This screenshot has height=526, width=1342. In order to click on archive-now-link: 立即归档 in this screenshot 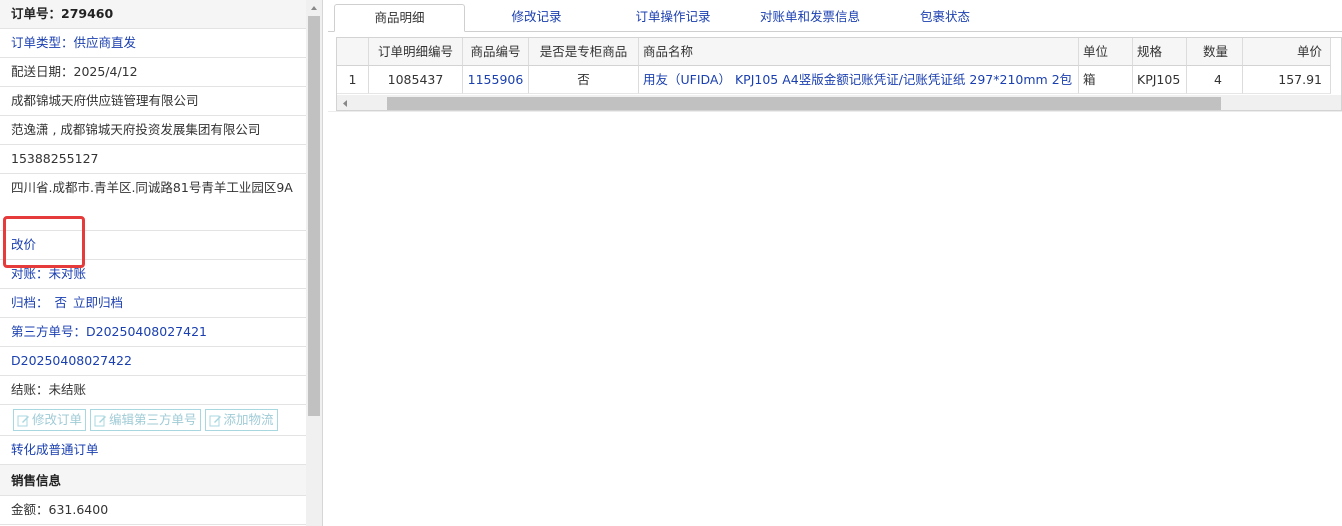, I will do `click(98, 302)`.